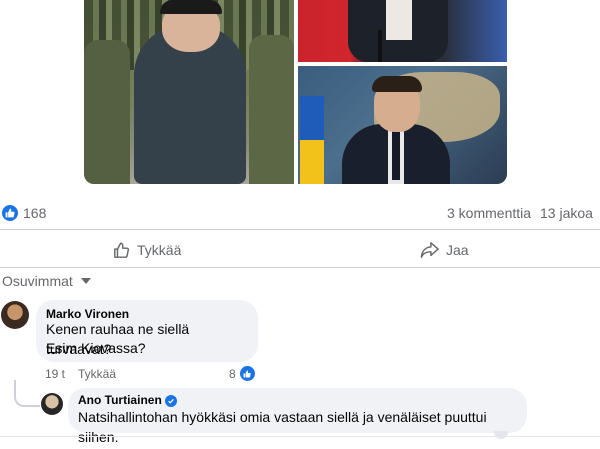 The height and width of the screenshot is (449, 600). Describe the element at coordinates (444, 250) in the screenshot. I see `share-button: Jaa` at that location.